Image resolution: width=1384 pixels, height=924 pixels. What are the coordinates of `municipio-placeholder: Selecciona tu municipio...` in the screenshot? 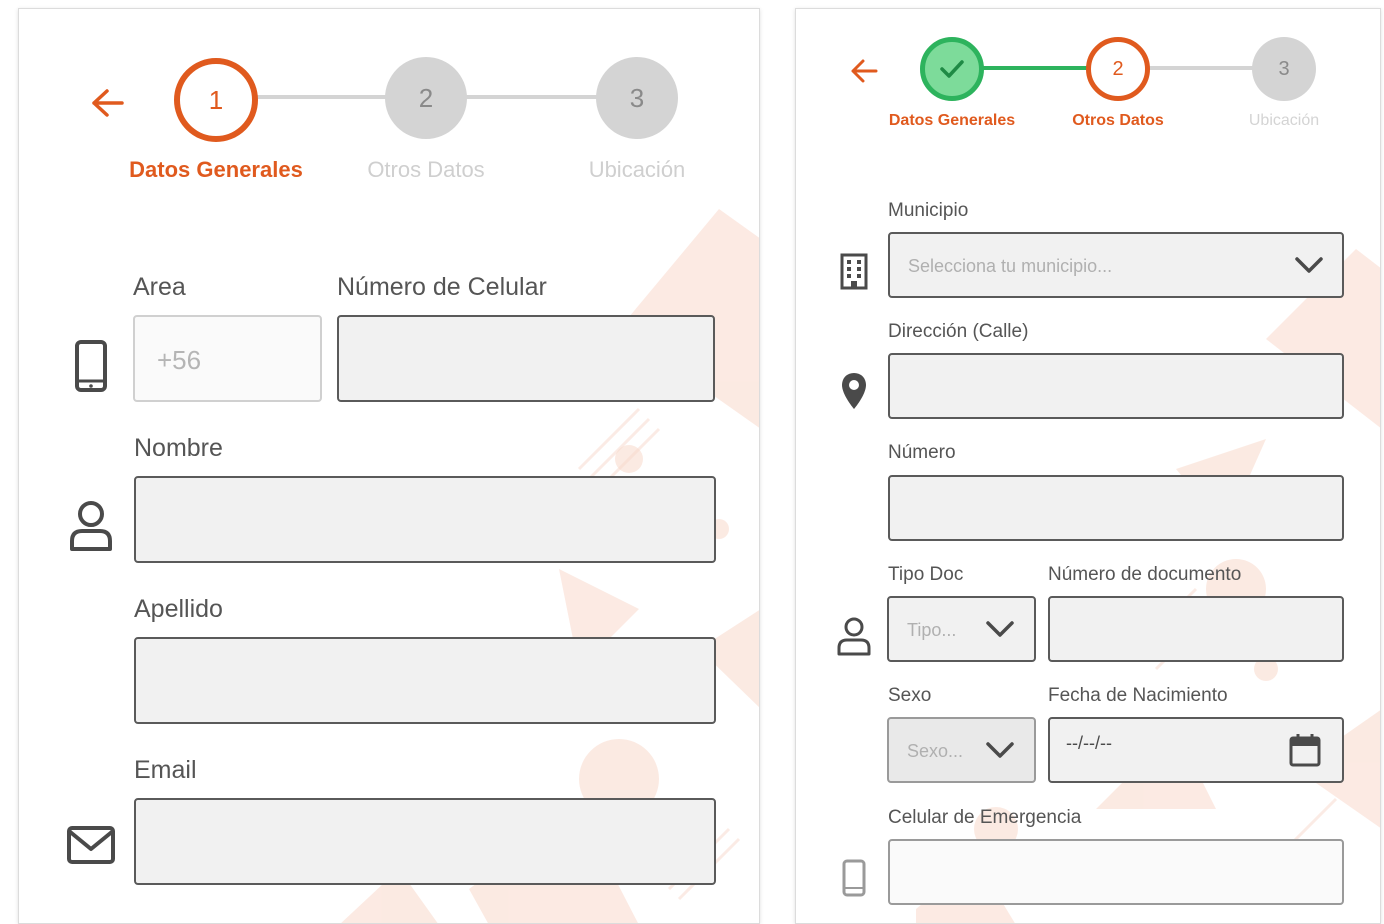 It's located at (1010, 266).